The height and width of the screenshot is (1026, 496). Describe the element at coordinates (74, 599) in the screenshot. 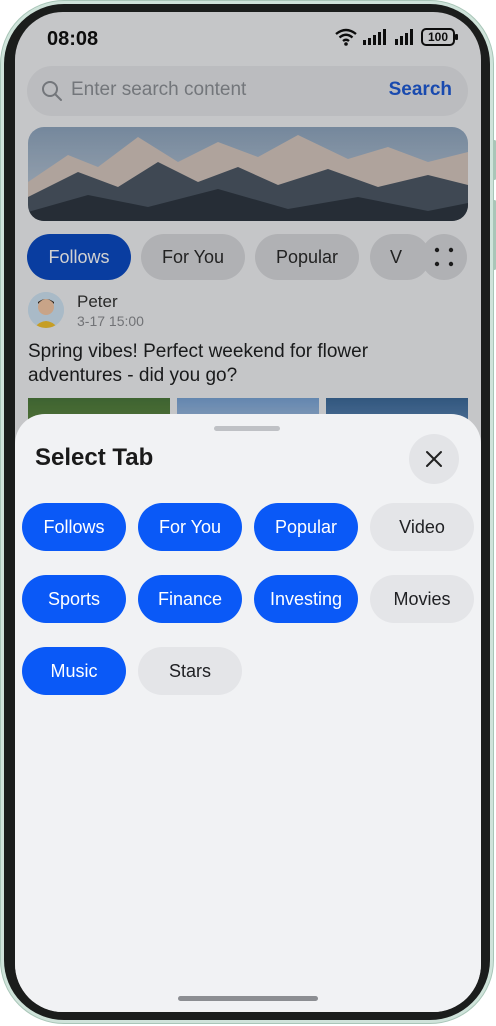

I see `chip-sports: Sports` at that location.